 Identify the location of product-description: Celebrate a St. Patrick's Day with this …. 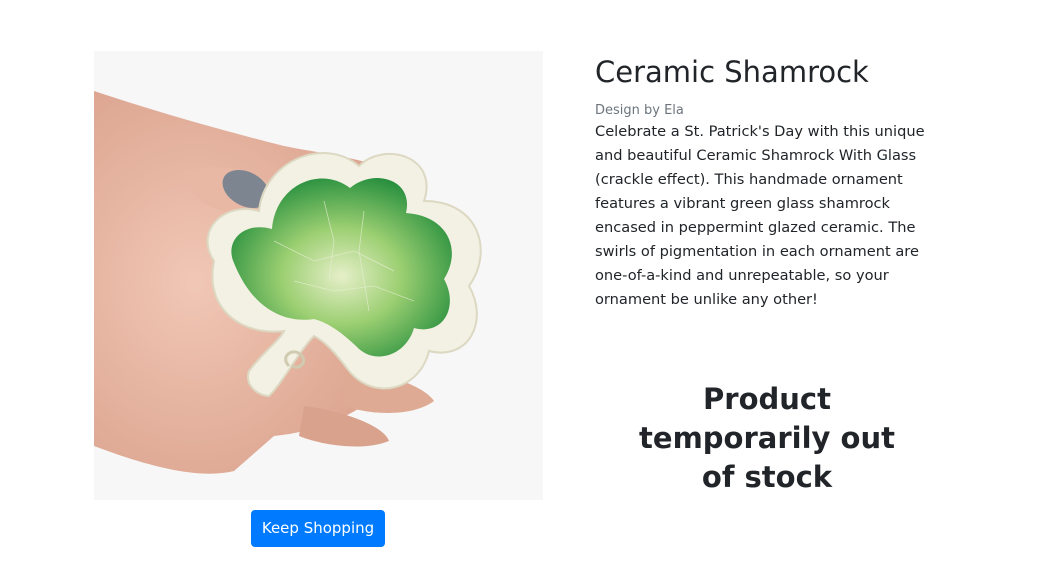
(760, 215).